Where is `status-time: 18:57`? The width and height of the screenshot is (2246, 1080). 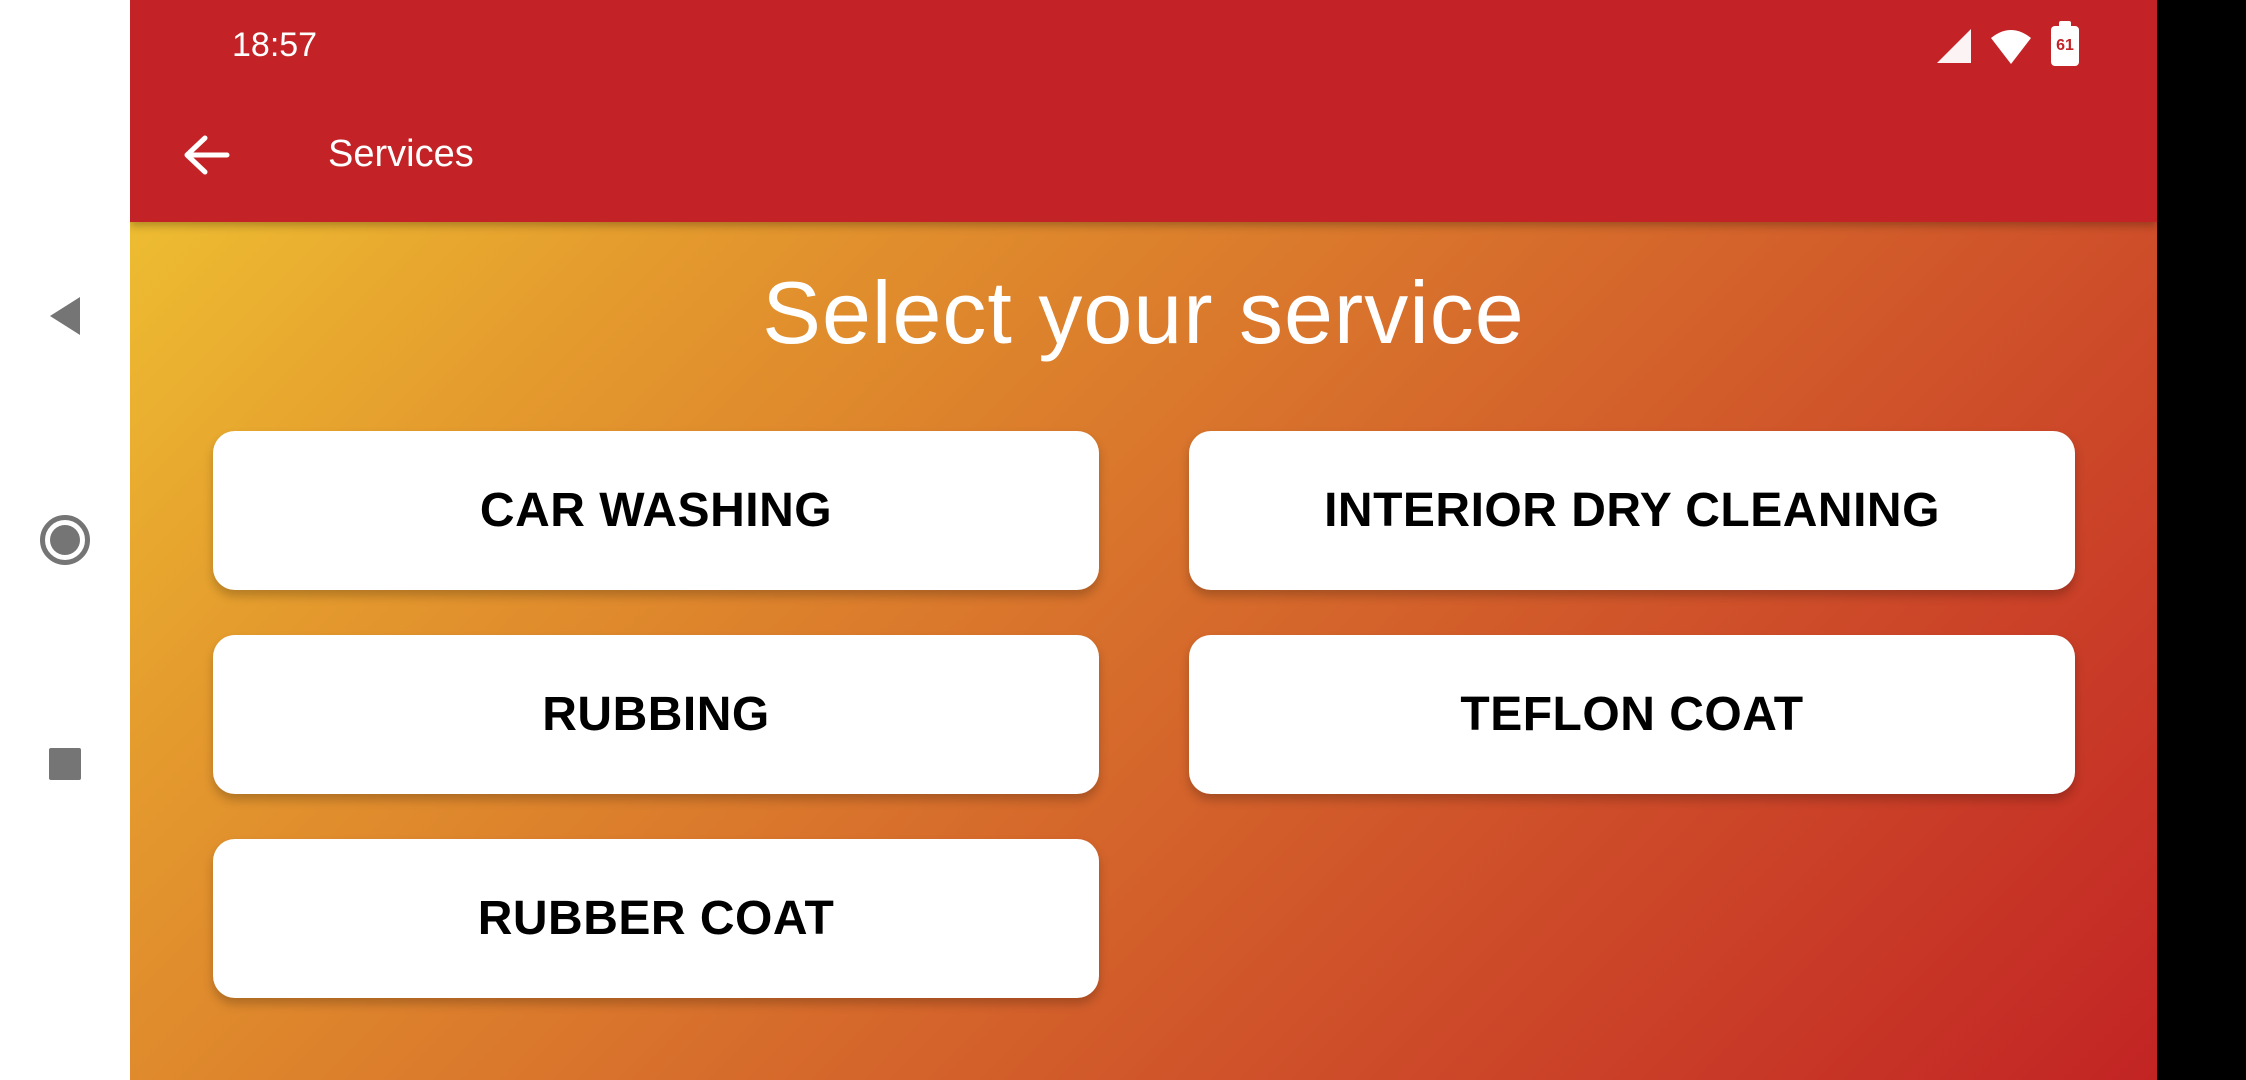
status-time: 18:57 is located at coordinates (275, 45).